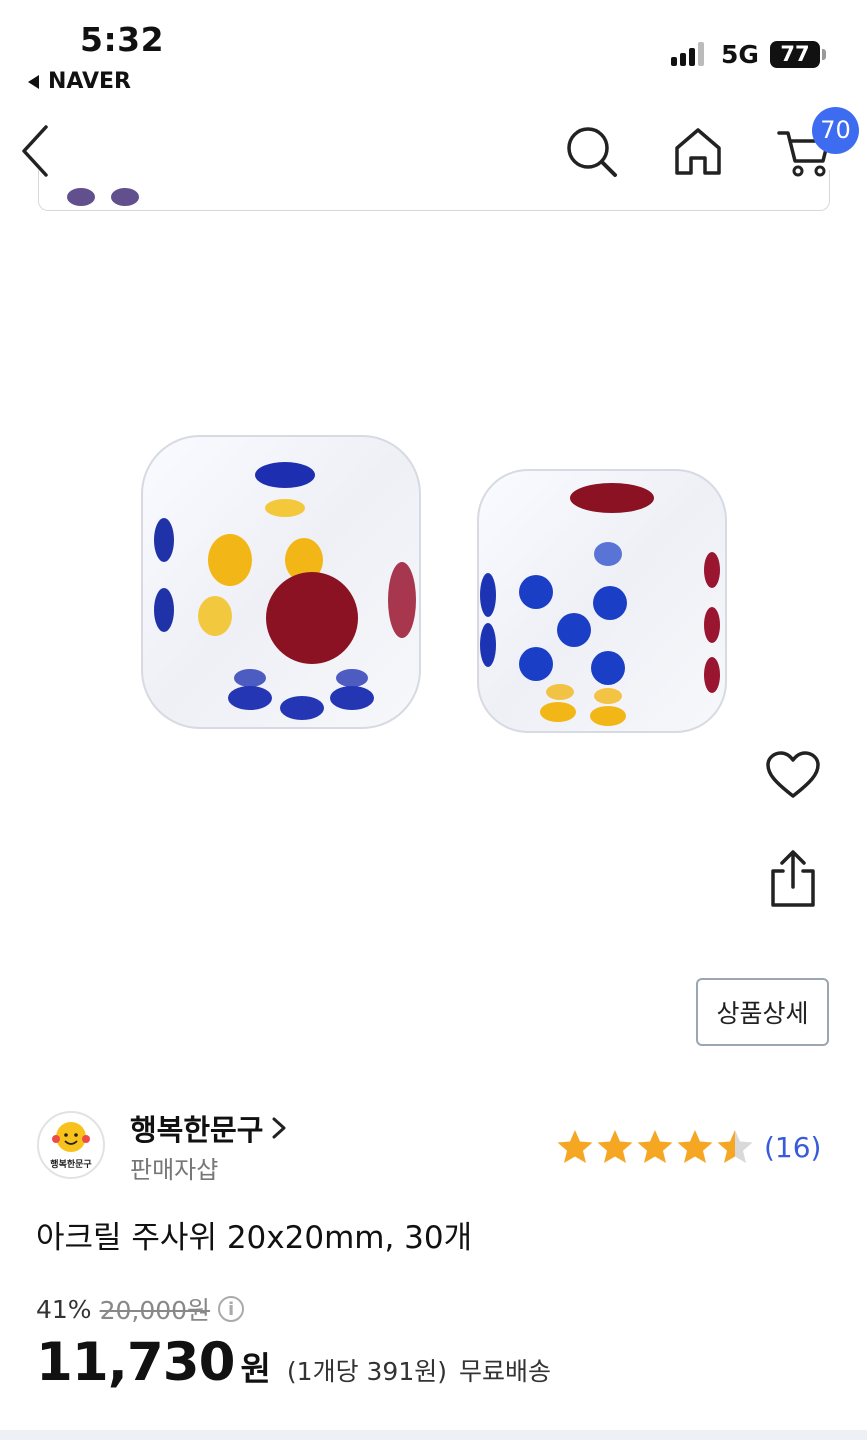  I want to click on die-right, so click(602, 601).